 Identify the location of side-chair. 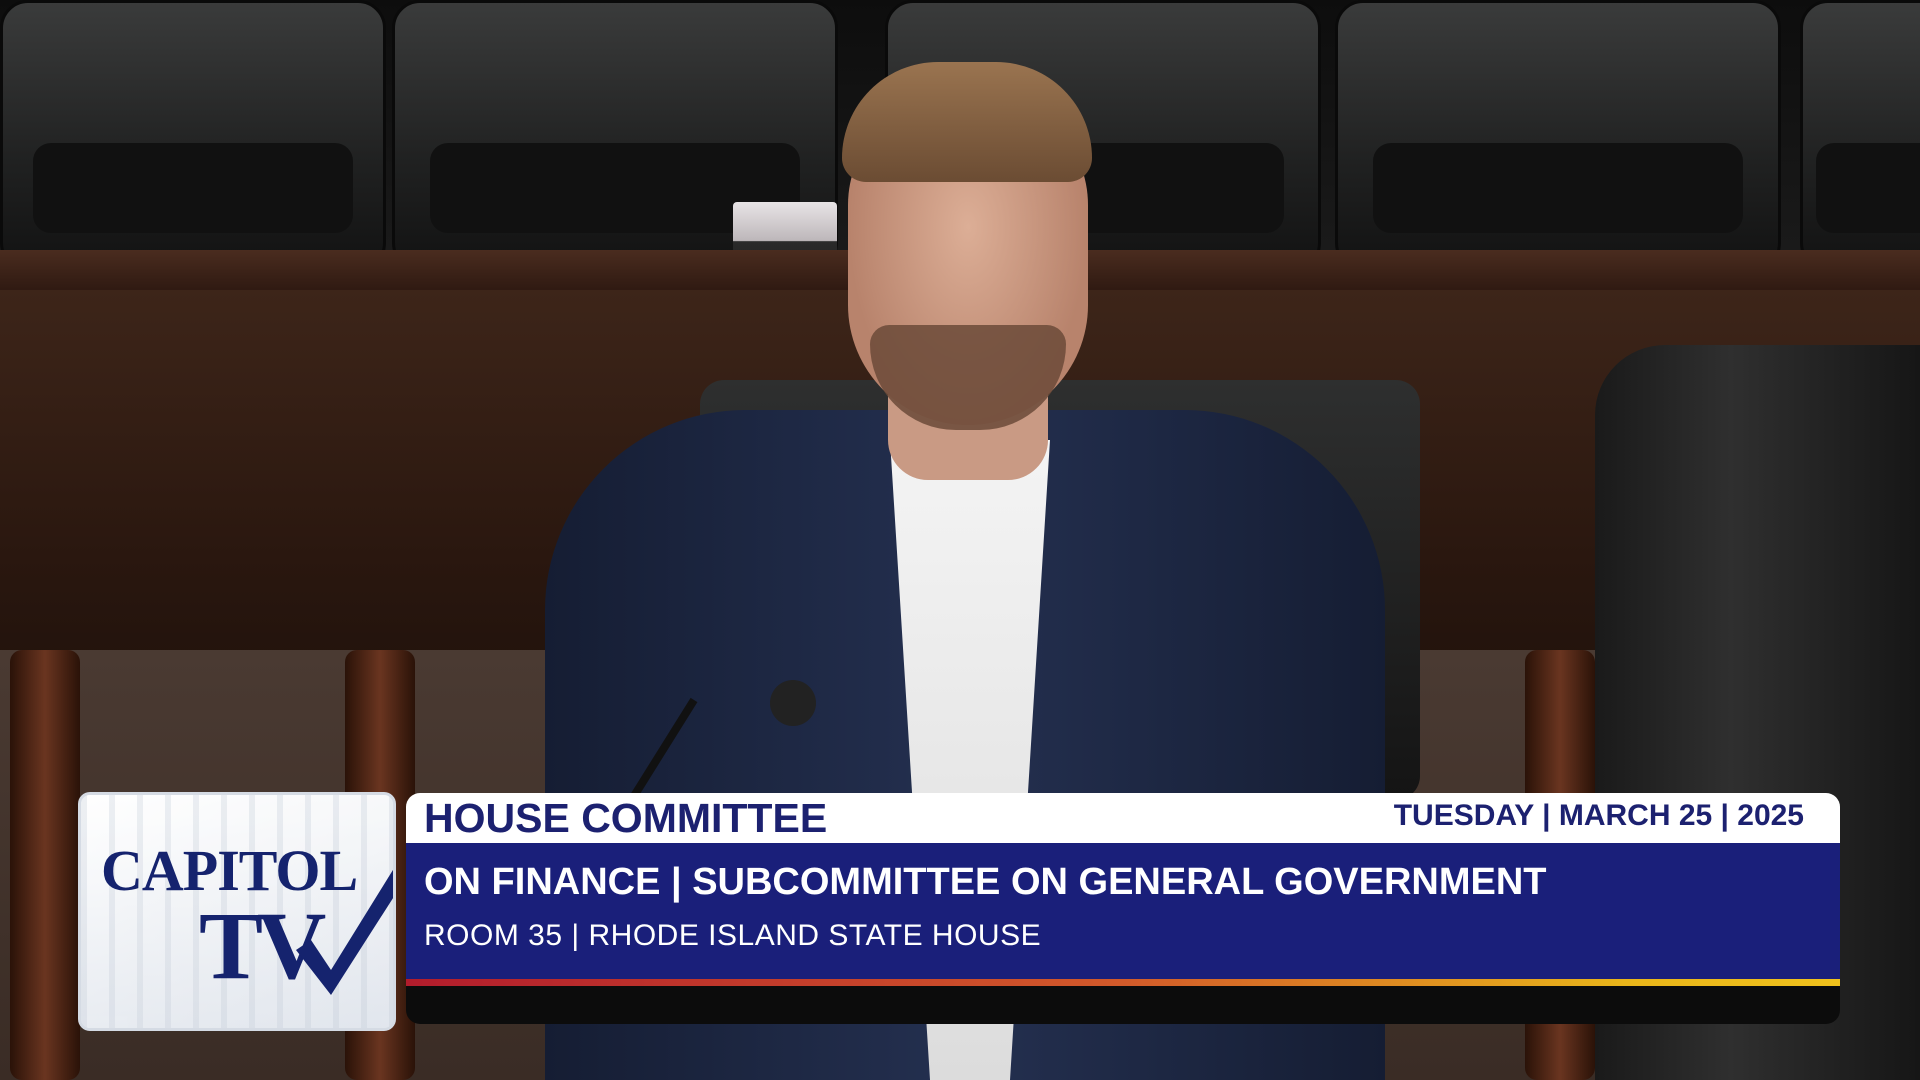
(1757, 712).